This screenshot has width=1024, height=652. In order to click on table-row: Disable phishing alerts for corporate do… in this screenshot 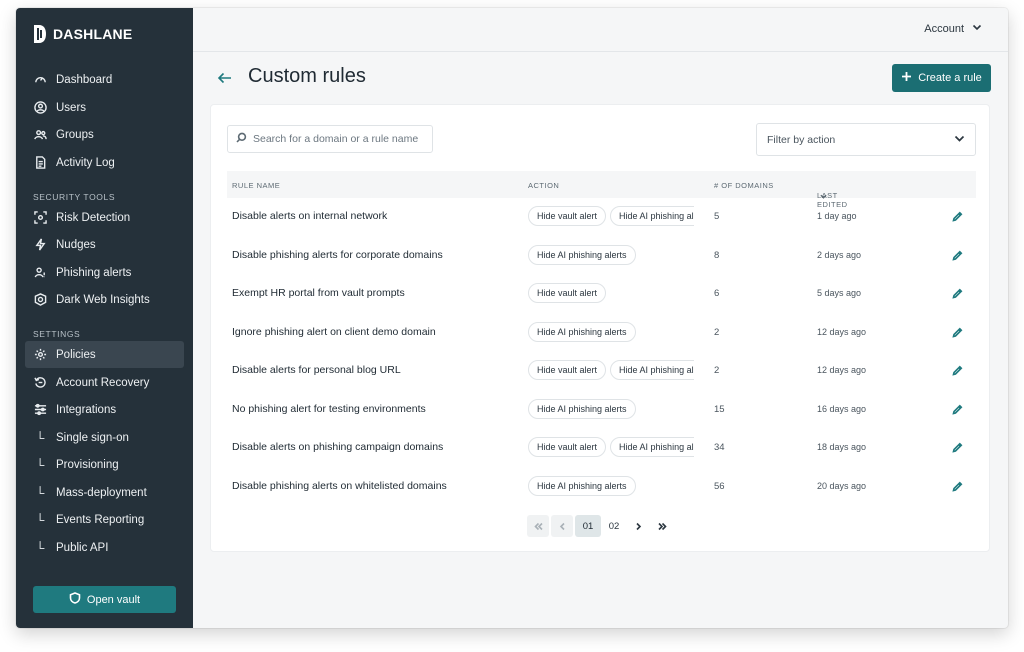, I will do `click(601, 256)`.